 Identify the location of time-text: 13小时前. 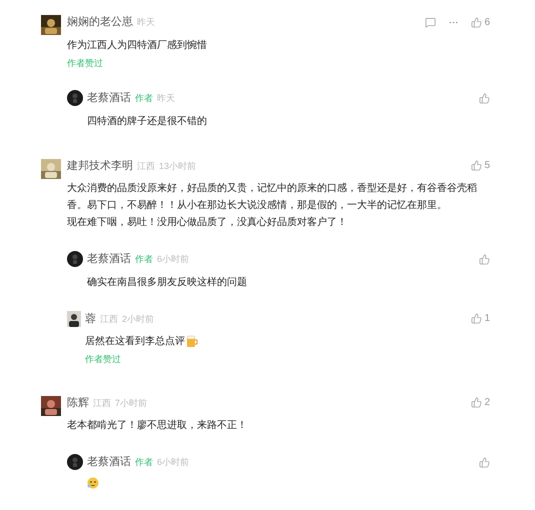
(177, 166).